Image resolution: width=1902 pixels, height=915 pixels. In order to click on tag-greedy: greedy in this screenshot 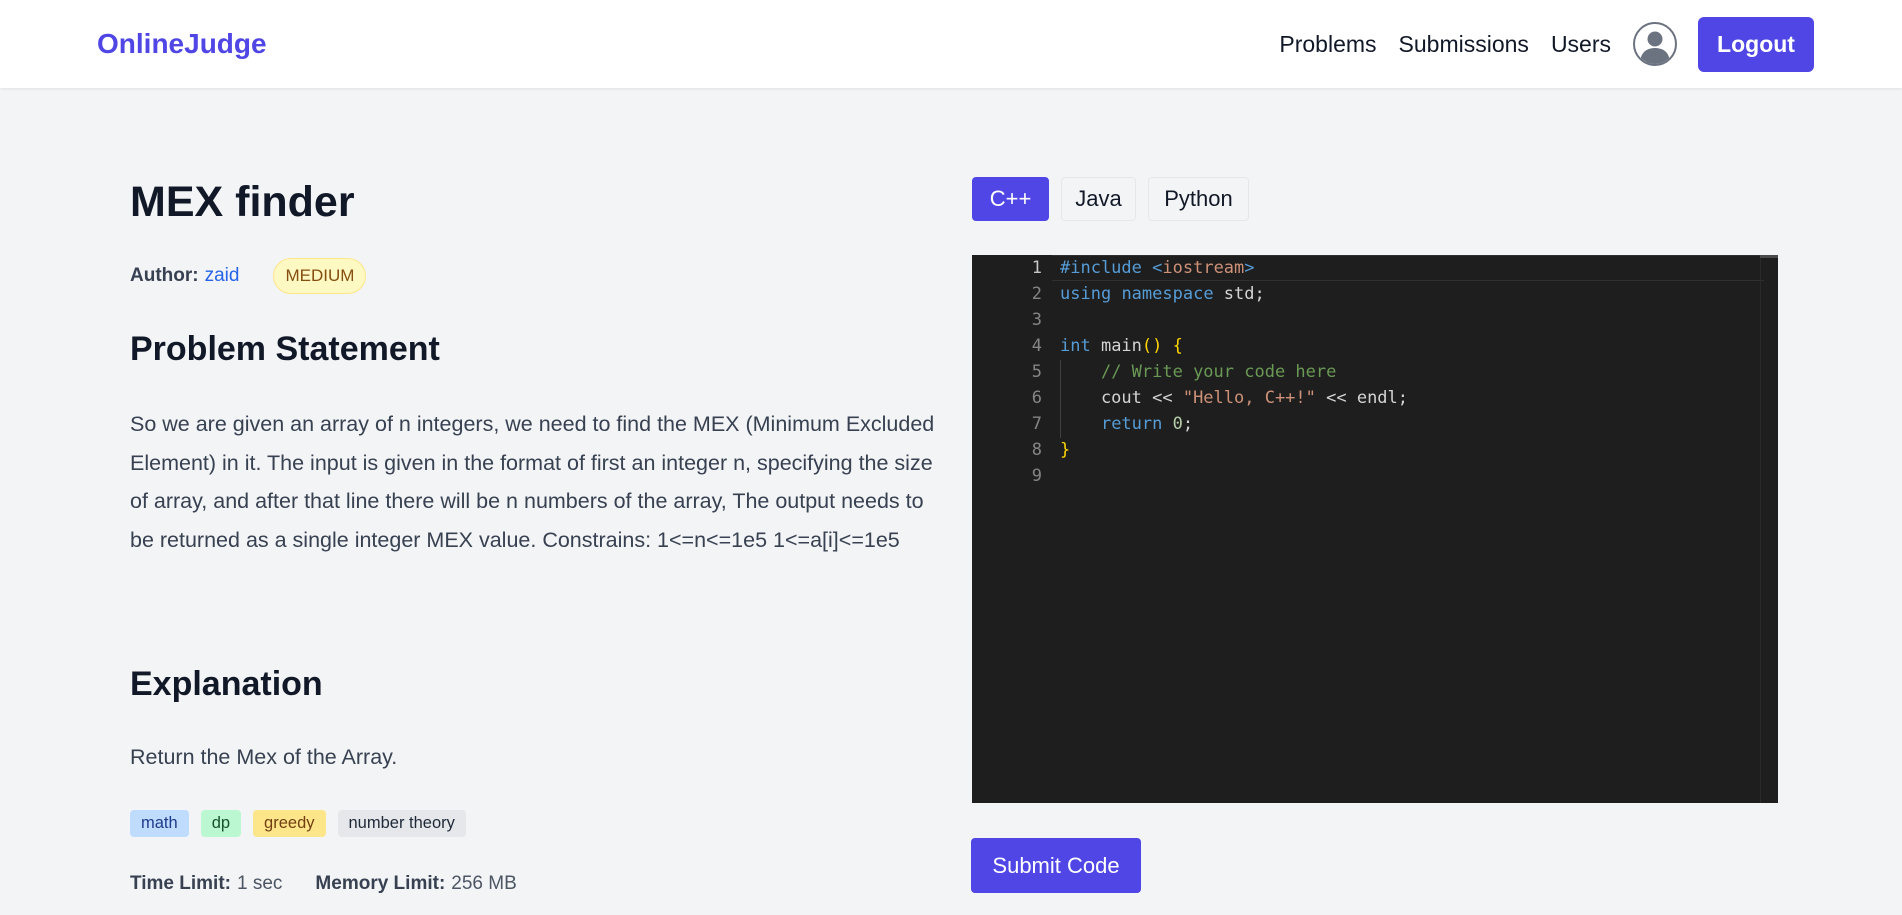, I will do `click(289, 823)`.